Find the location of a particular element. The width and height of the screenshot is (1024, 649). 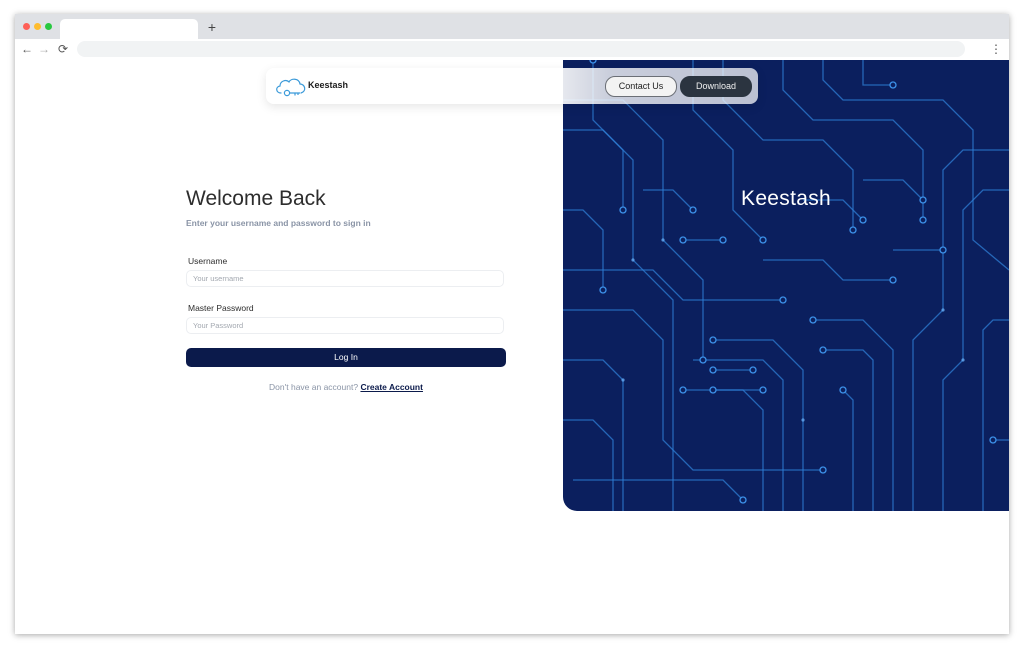

address-bar is located at coordinates (521, 49).